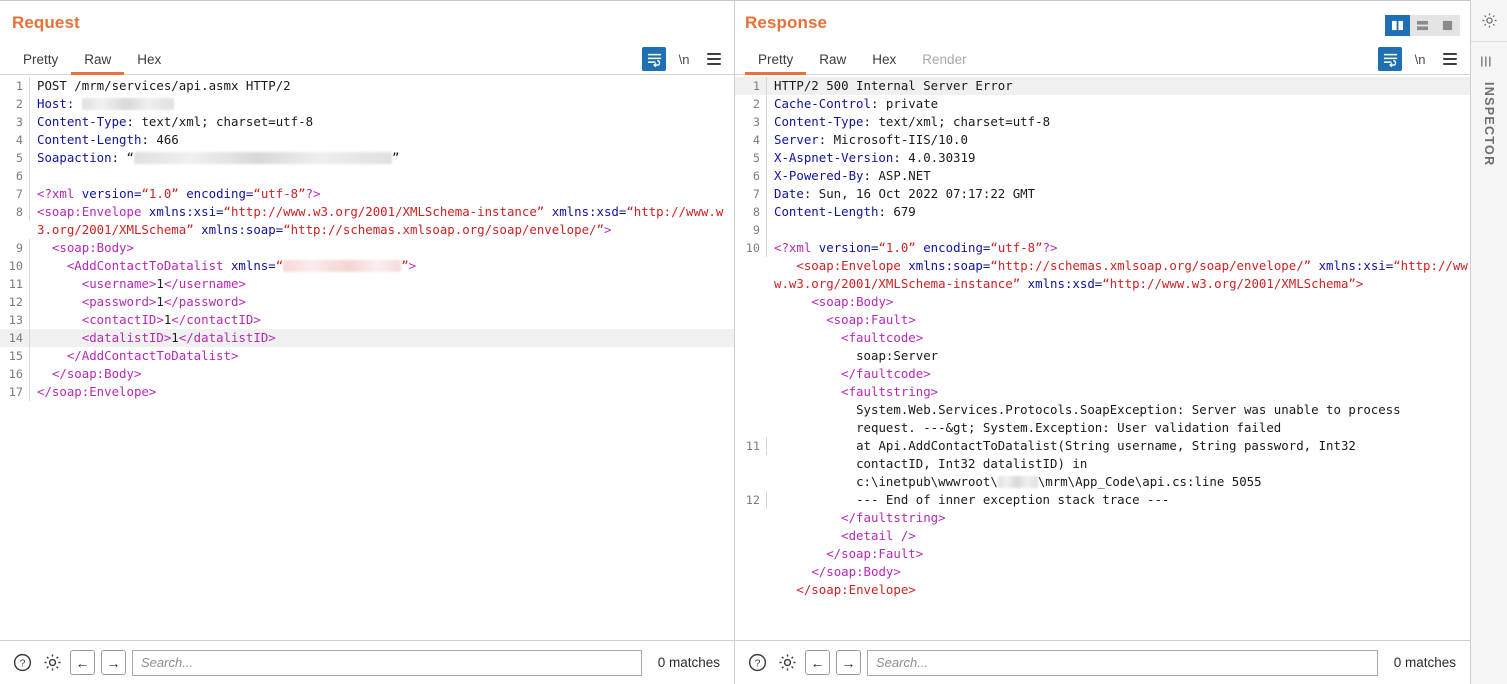 This screenshot has height=684, width=1507. What do you see at coordinates (382, 356) in the screenshot?
I see `line-text: </AddContactToDatalist>` at bounding box center [382, 356].